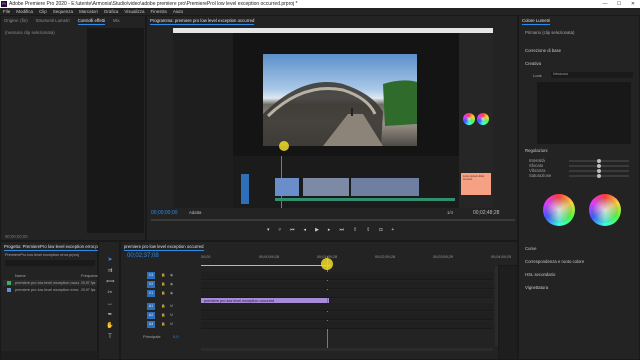  What do you see at coordinates (329, 230) in the screenshot?
I see `go-next-icon: ▸` at bounding box center [329, 230].